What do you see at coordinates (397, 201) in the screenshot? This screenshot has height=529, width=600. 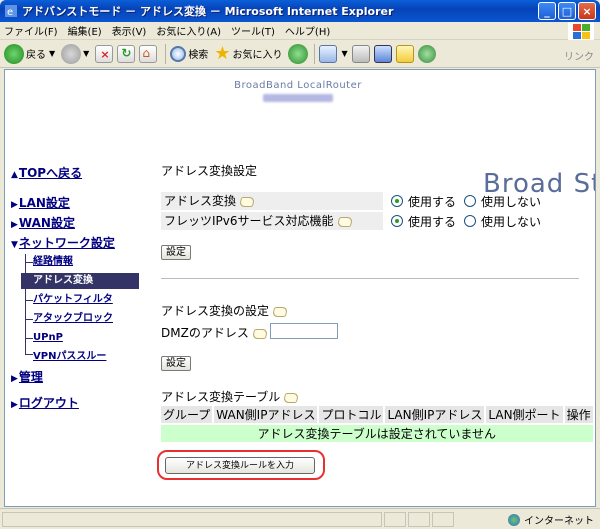 I see `radio-nat-enable` at bounding box center [397, 201].